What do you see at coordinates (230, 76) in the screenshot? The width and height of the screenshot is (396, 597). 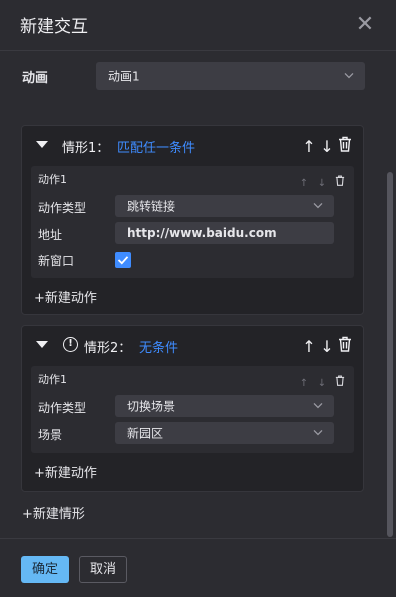 I see `animation-select: 动画1` at bounding box center [230, 76].